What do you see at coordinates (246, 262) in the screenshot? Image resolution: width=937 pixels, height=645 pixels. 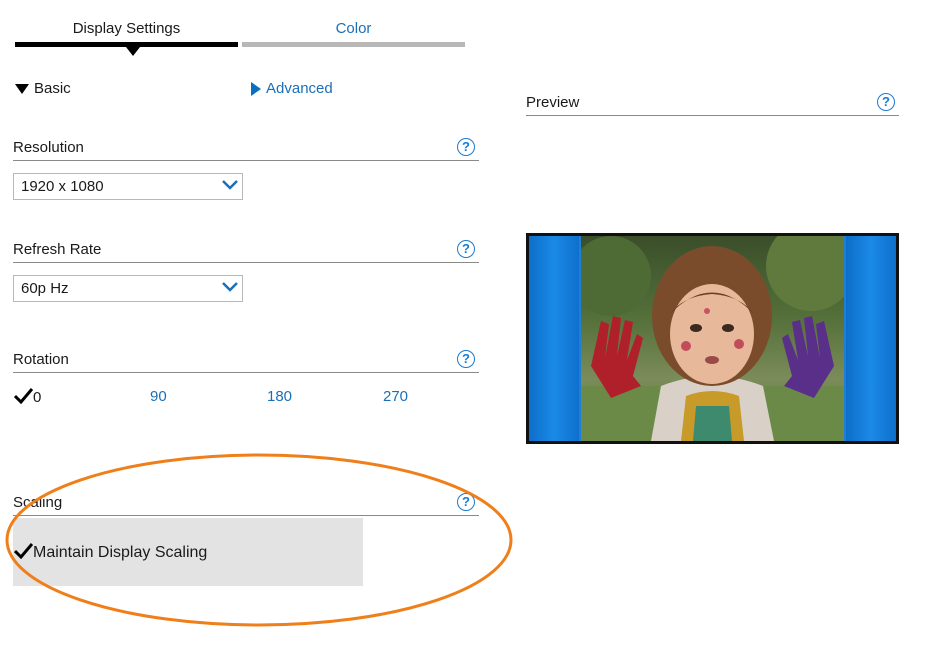 I see `refresh-rate-divider` at bounding box center [246, 262].